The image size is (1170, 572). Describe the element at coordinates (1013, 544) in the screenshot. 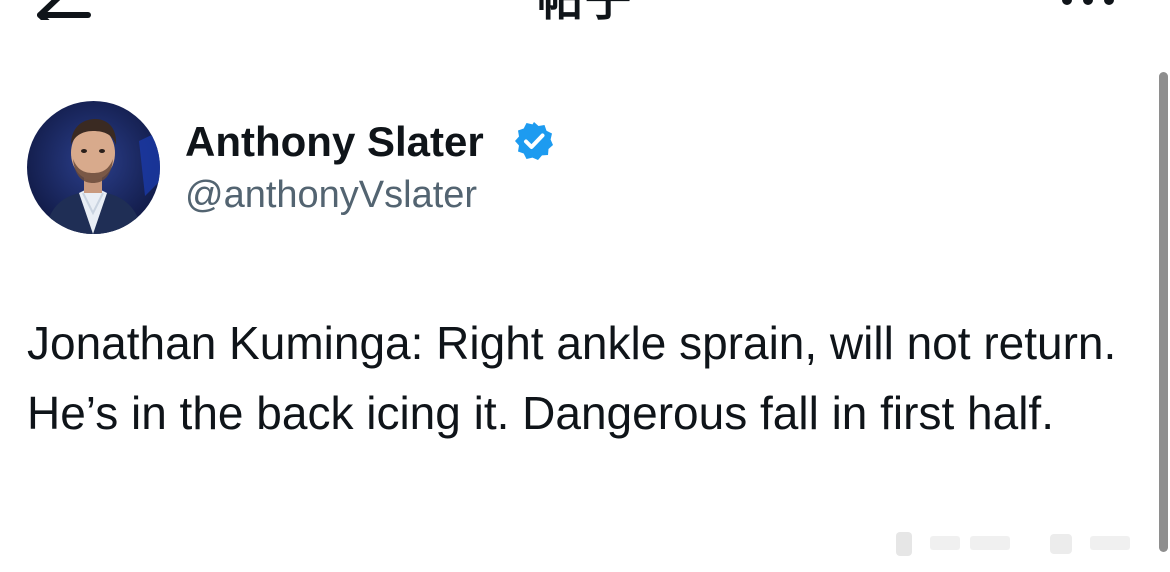

I see `watermark-faint` at that location.